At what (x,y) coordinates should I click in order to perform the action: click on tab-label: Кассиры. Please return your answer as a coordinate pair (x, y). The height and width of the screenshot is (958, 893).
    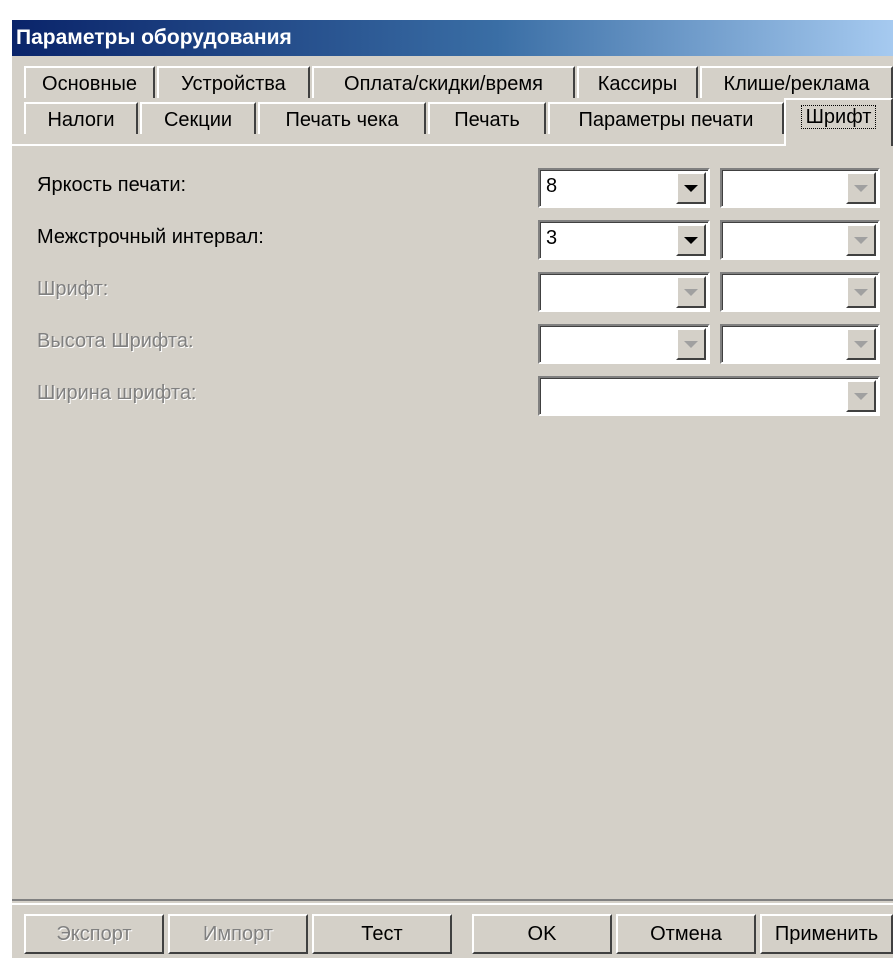
    Looking at the image, I should click on (637, 84).